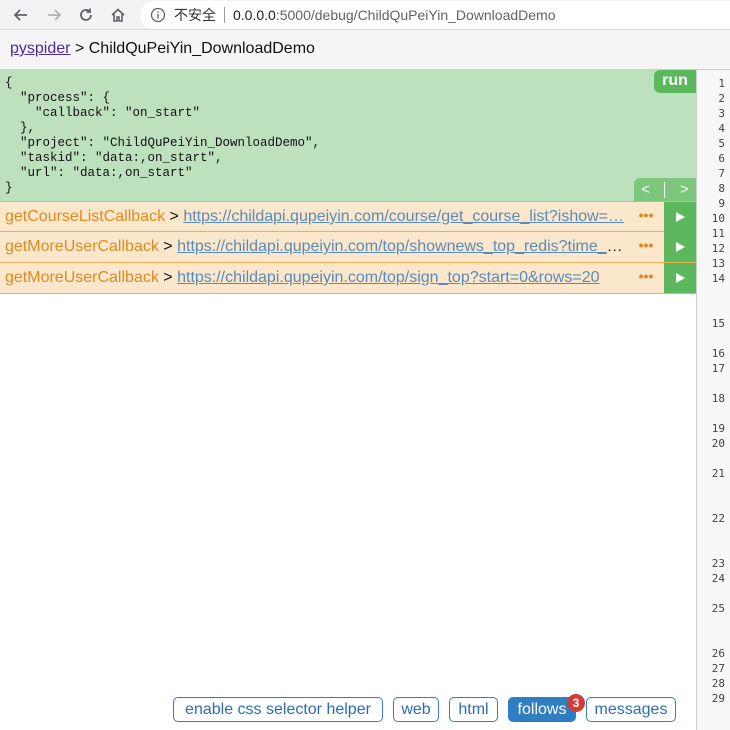  I want to click on json-line: "taskid": "data:,on_start",, so click(114, 158).